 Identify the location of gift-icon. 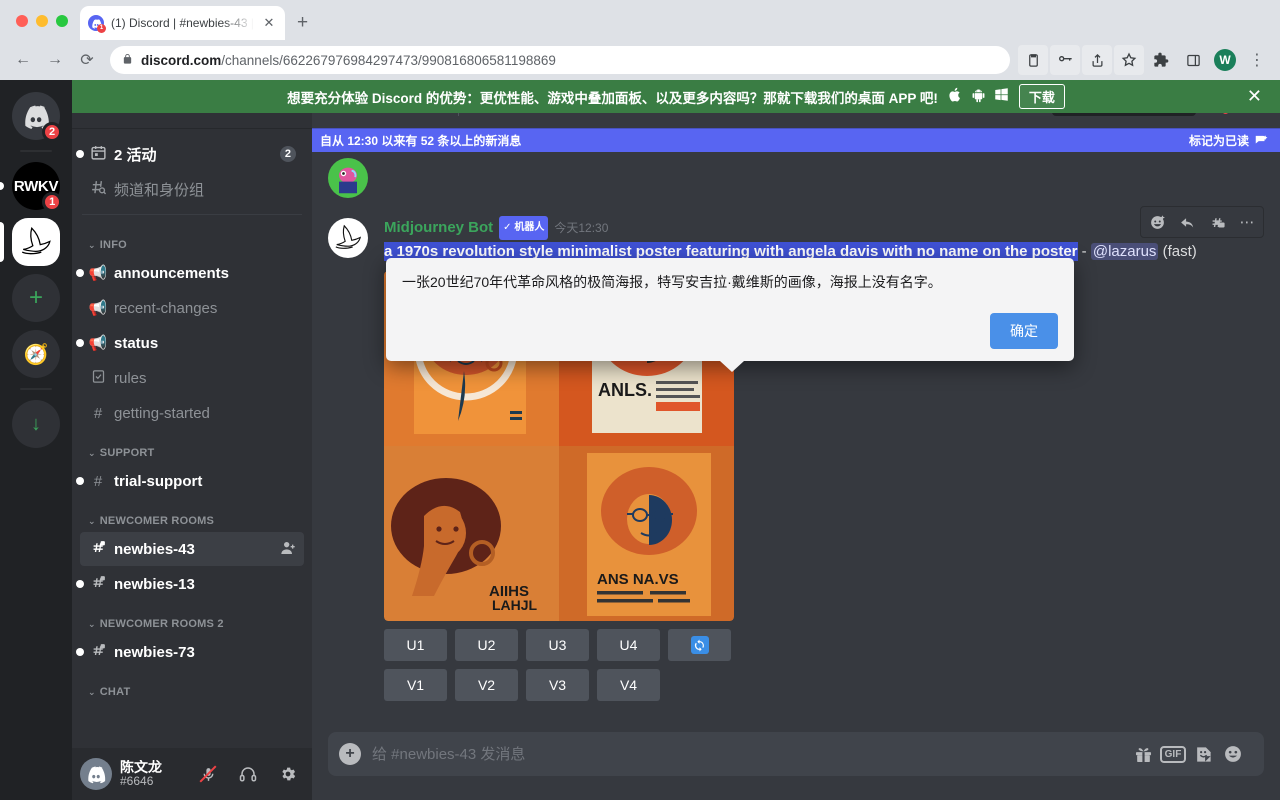
(1143, 754).